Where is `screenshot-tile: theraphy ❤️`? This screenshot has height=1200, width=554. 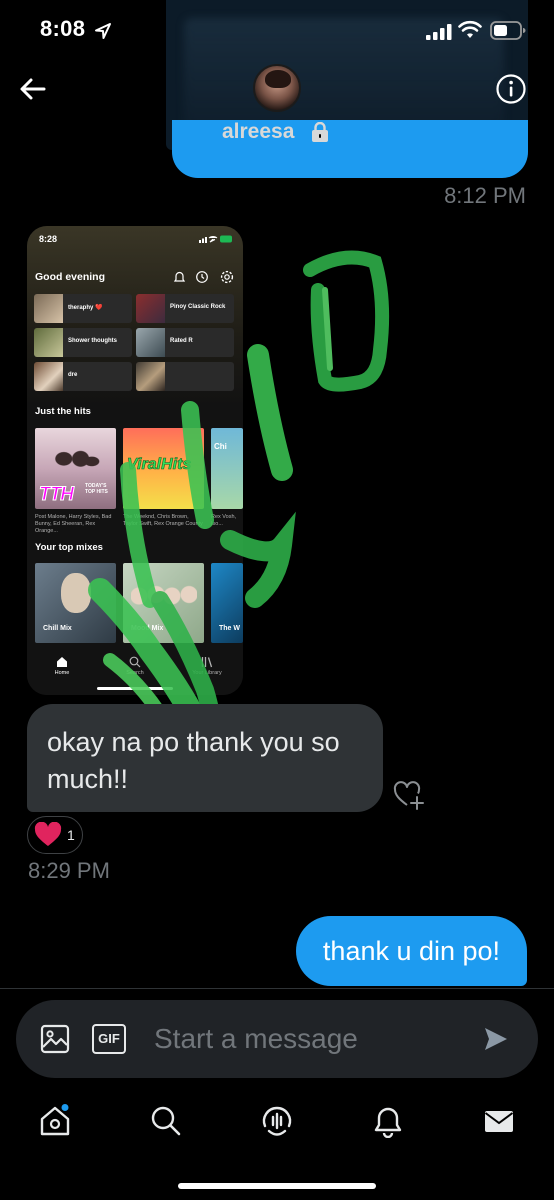 screenshot-tile: theraphy ❤️ is located at coordinates (83, 308).